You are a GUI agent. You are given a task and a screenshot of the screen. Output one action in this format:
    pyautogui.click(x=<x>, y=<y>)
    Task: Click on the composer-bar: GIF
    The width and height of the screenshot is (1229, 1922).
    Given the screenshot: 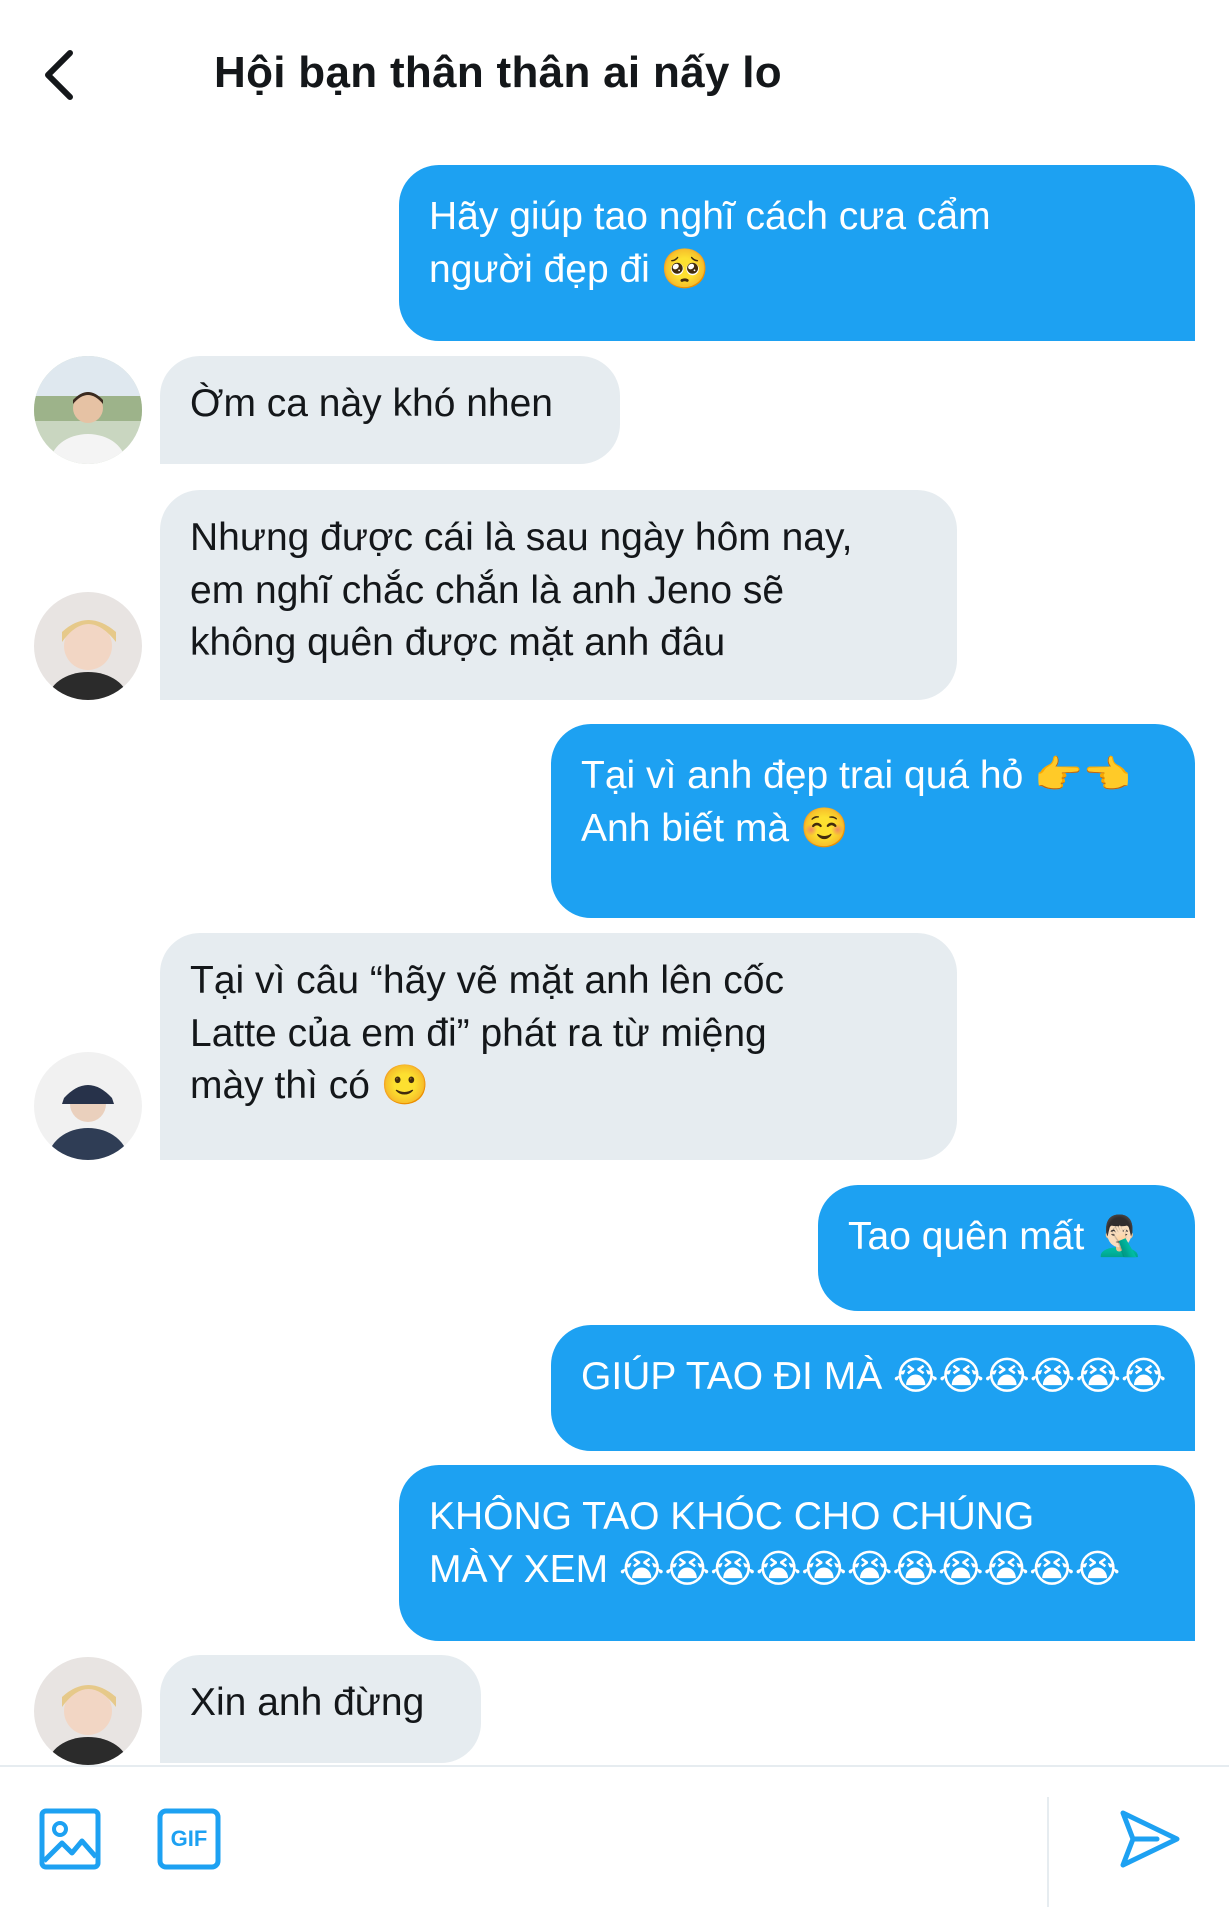 What is the action you would take?
    pyautogui.click(x=614, y=1843)
    